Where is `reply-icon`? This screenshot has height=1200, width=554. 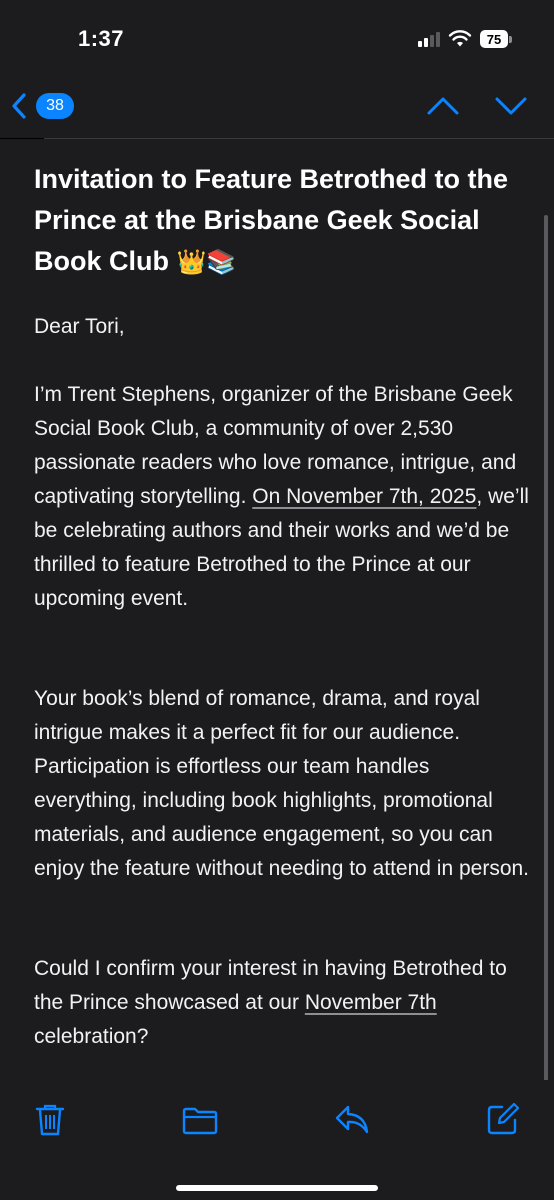
reply-icon is located at coordinates (352, 1120).